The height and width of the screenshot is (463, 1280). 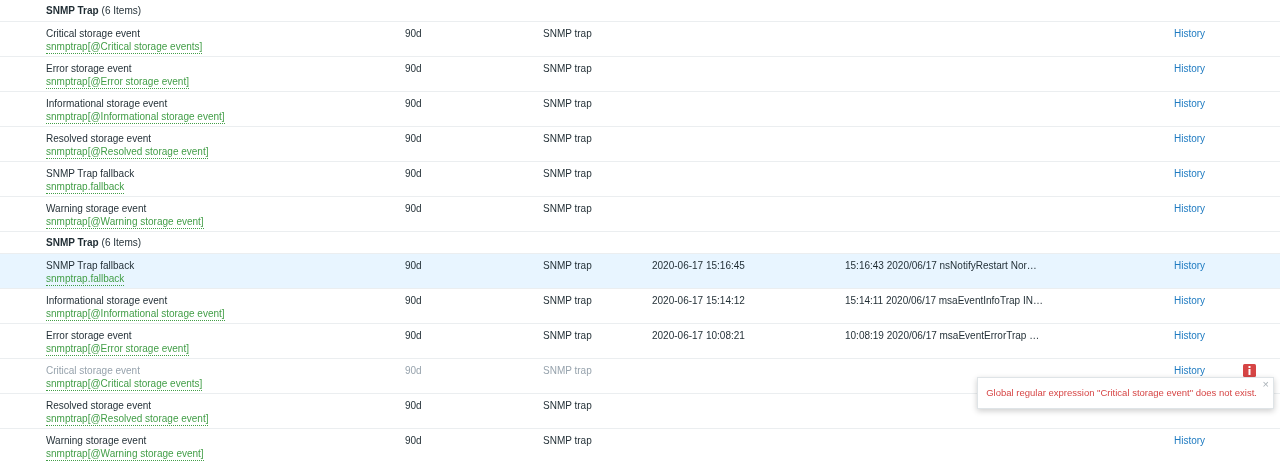 What do you see at coordinates (698, 335) in the screenshot?
I see `last-check-time: 2020-06-17 10:08:21` at bounding box center [698, 335].